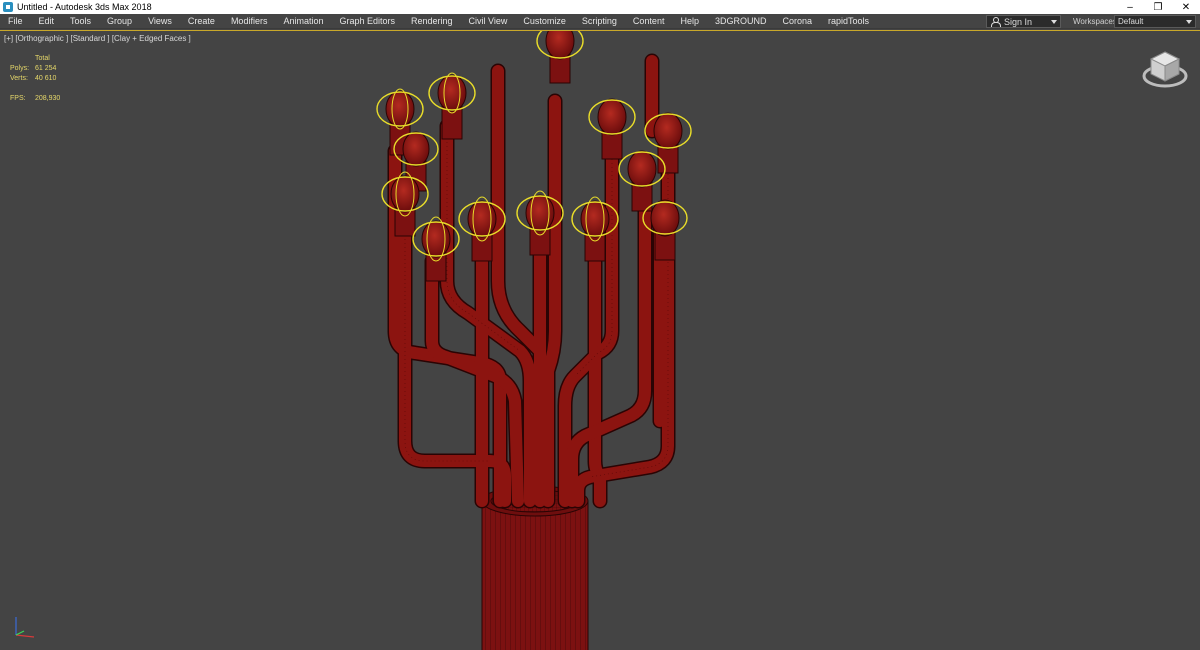  Describe the element at coordinates (1131, 21) in the screenshot. I see `workspace-value: Default` at that location.